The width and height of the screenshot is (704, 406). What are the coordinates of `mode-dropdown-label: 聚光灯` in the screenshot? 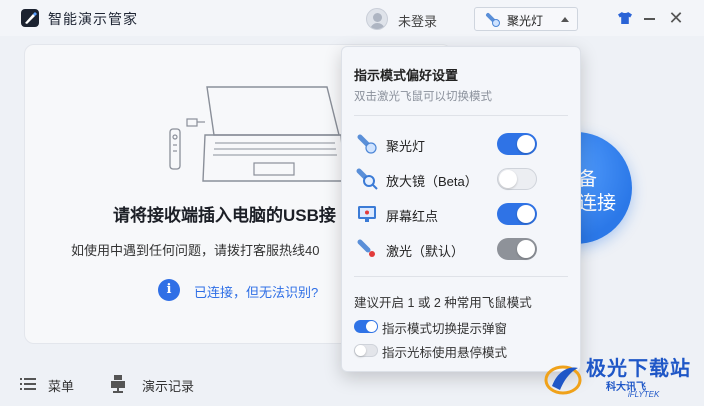 It's located at (525, 21).